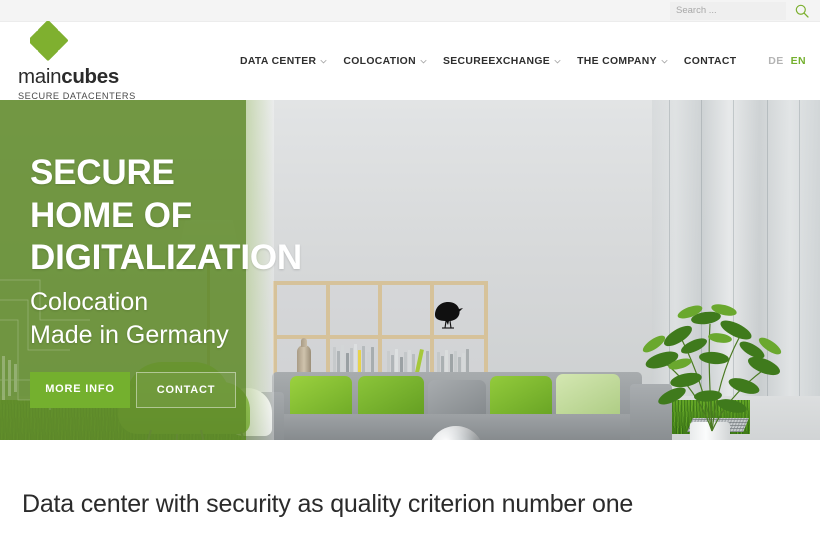 Image resolution: width=820 pixels, height=548 pixels. I want to click on nav-label: SECUREEXCHANGE, so click(496, 61).